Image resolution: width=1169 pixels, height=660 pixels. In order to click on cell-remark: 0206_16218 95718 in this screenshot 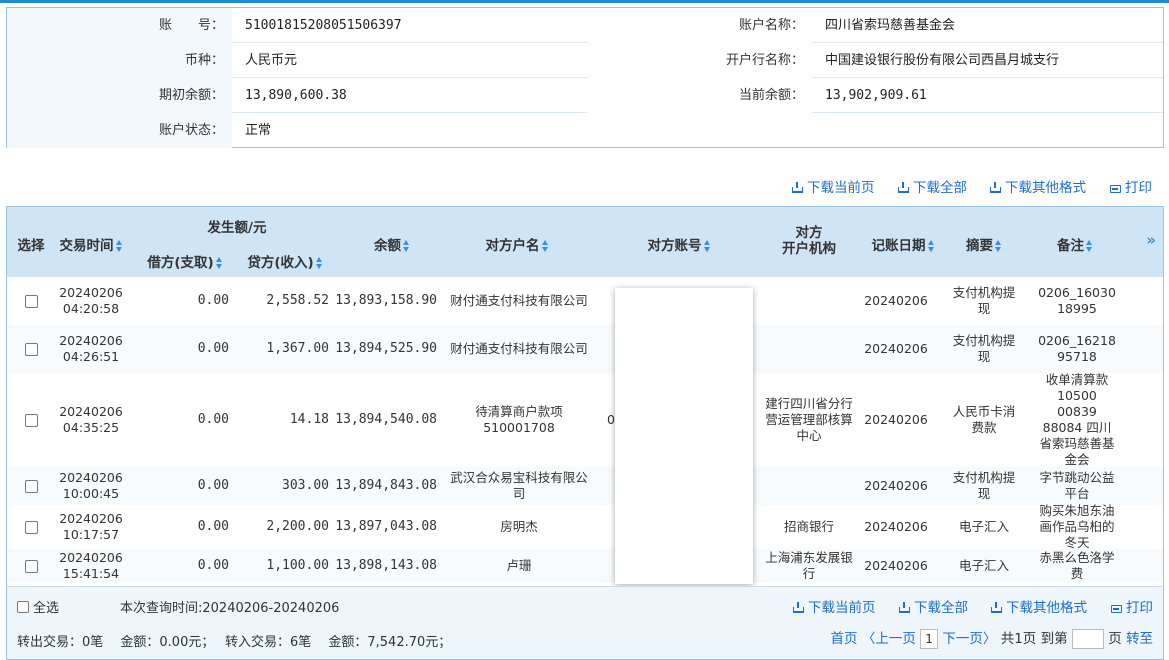, I will do `click(1077, 349)`.